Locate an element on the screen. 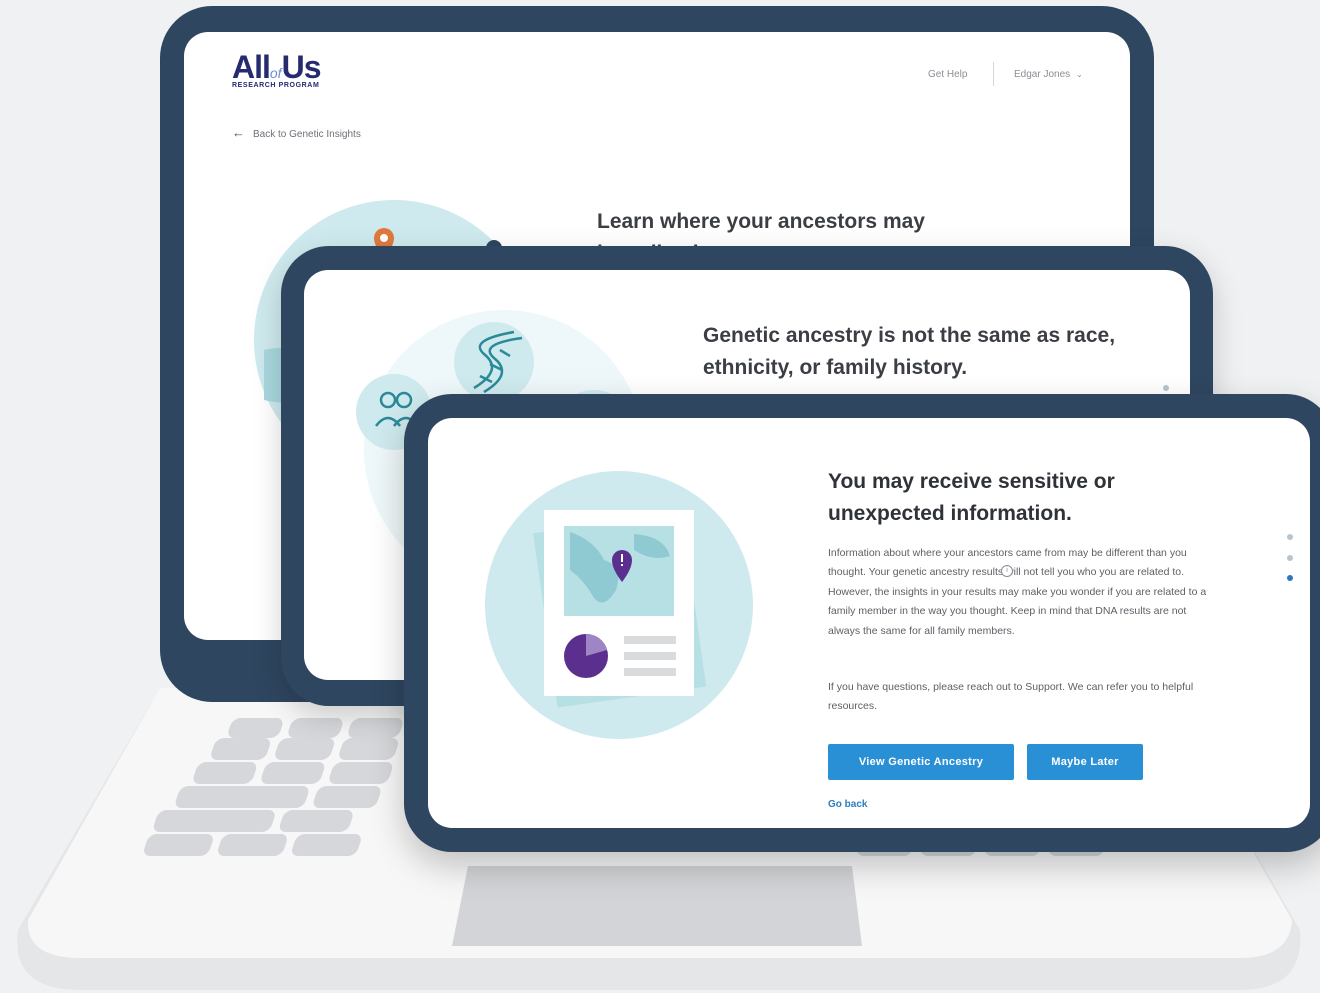 The image size is (1320, 993). user-menu: Edgar Jones ⌄ is located at coordinates (1048, 74).